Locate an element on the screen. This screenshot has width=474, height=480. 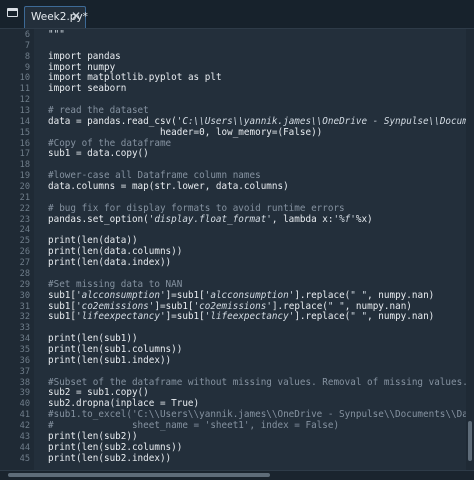
code-token: print(len(sub1.index)) is located at coordinates (110, 360).